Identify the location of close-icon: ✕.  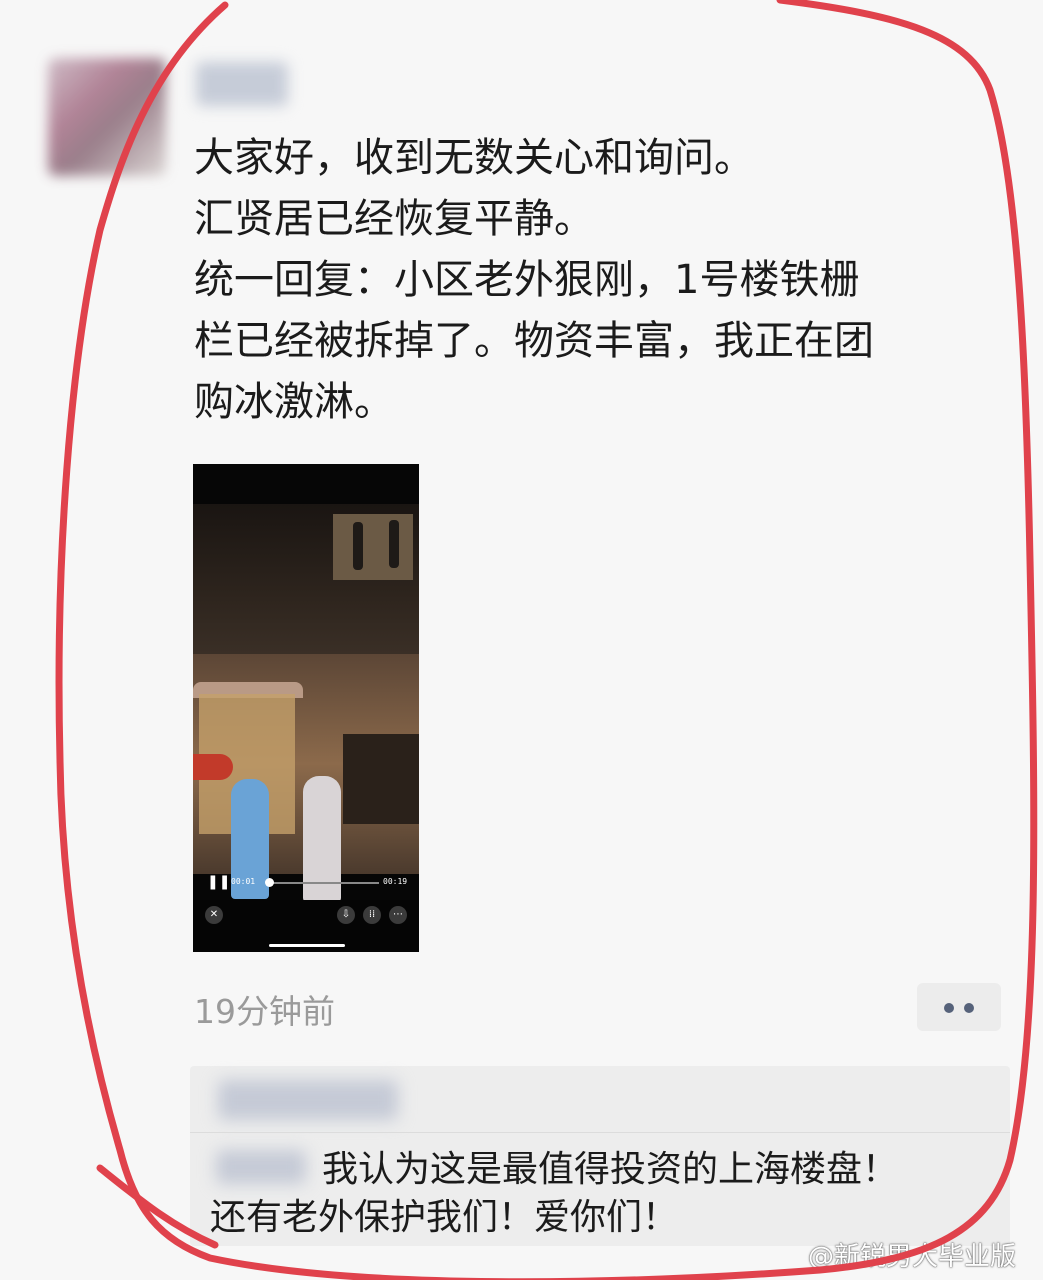
(214, 915).